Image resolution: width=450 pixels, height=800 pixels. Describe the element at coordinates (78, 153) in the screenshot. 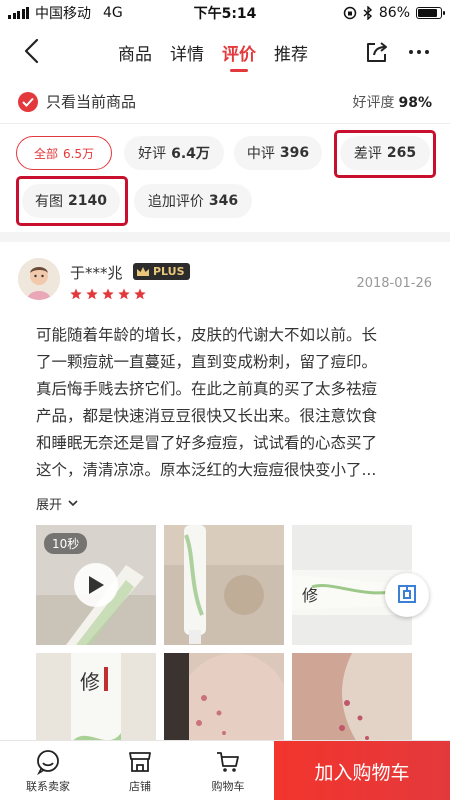

I see `chip-count: 6.5万` at that location.